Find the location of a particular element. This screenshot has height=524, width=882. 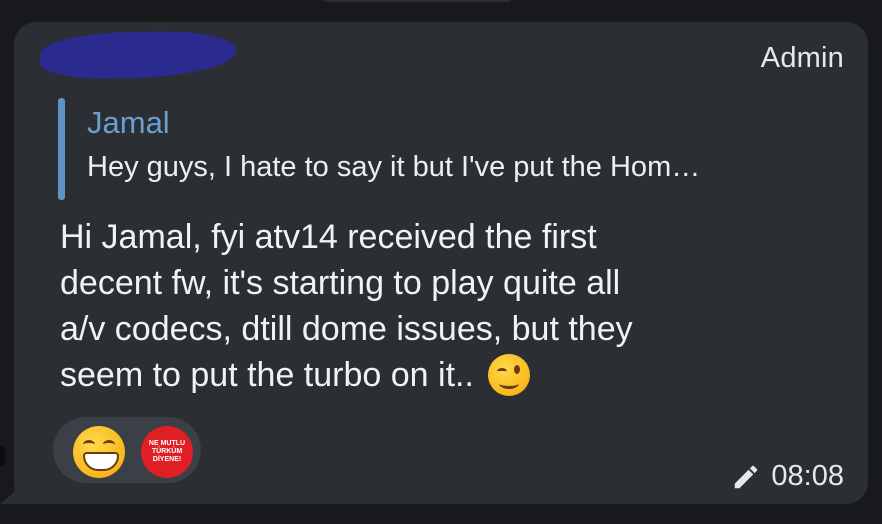

pencil-icon is located at coordinates (746, 476).